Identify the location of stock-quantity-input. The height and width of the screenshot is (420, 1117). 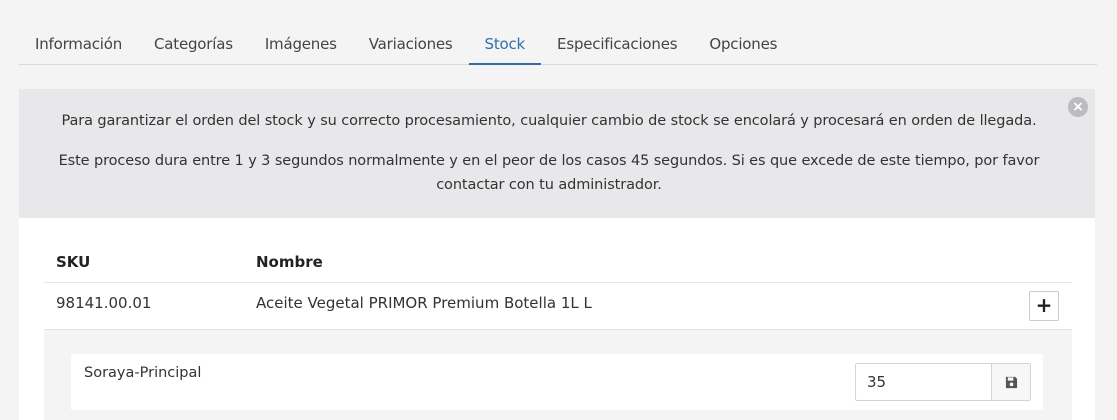
(923, 382).